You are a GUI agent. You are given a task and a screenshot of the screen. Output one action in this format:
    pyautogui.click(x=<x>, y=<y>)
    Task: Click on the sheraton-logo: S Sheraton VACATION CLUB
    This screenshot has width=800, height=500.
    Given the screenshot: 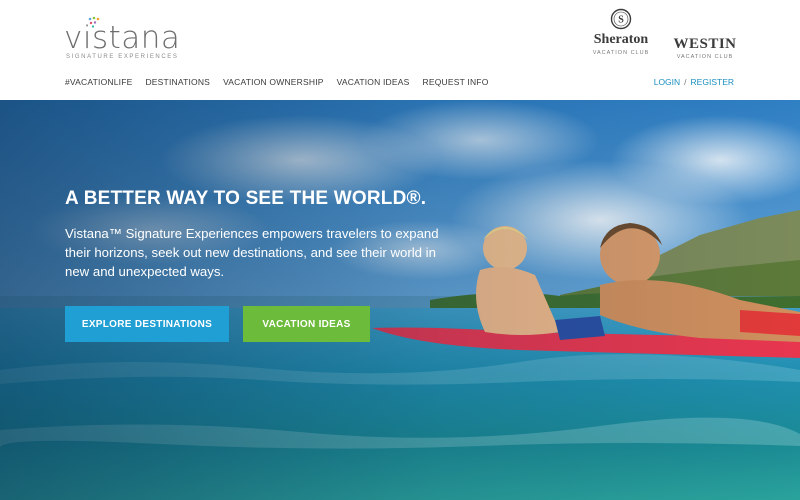 What is the action you would take?
    pyautogui.click(x=621, y=32)
    